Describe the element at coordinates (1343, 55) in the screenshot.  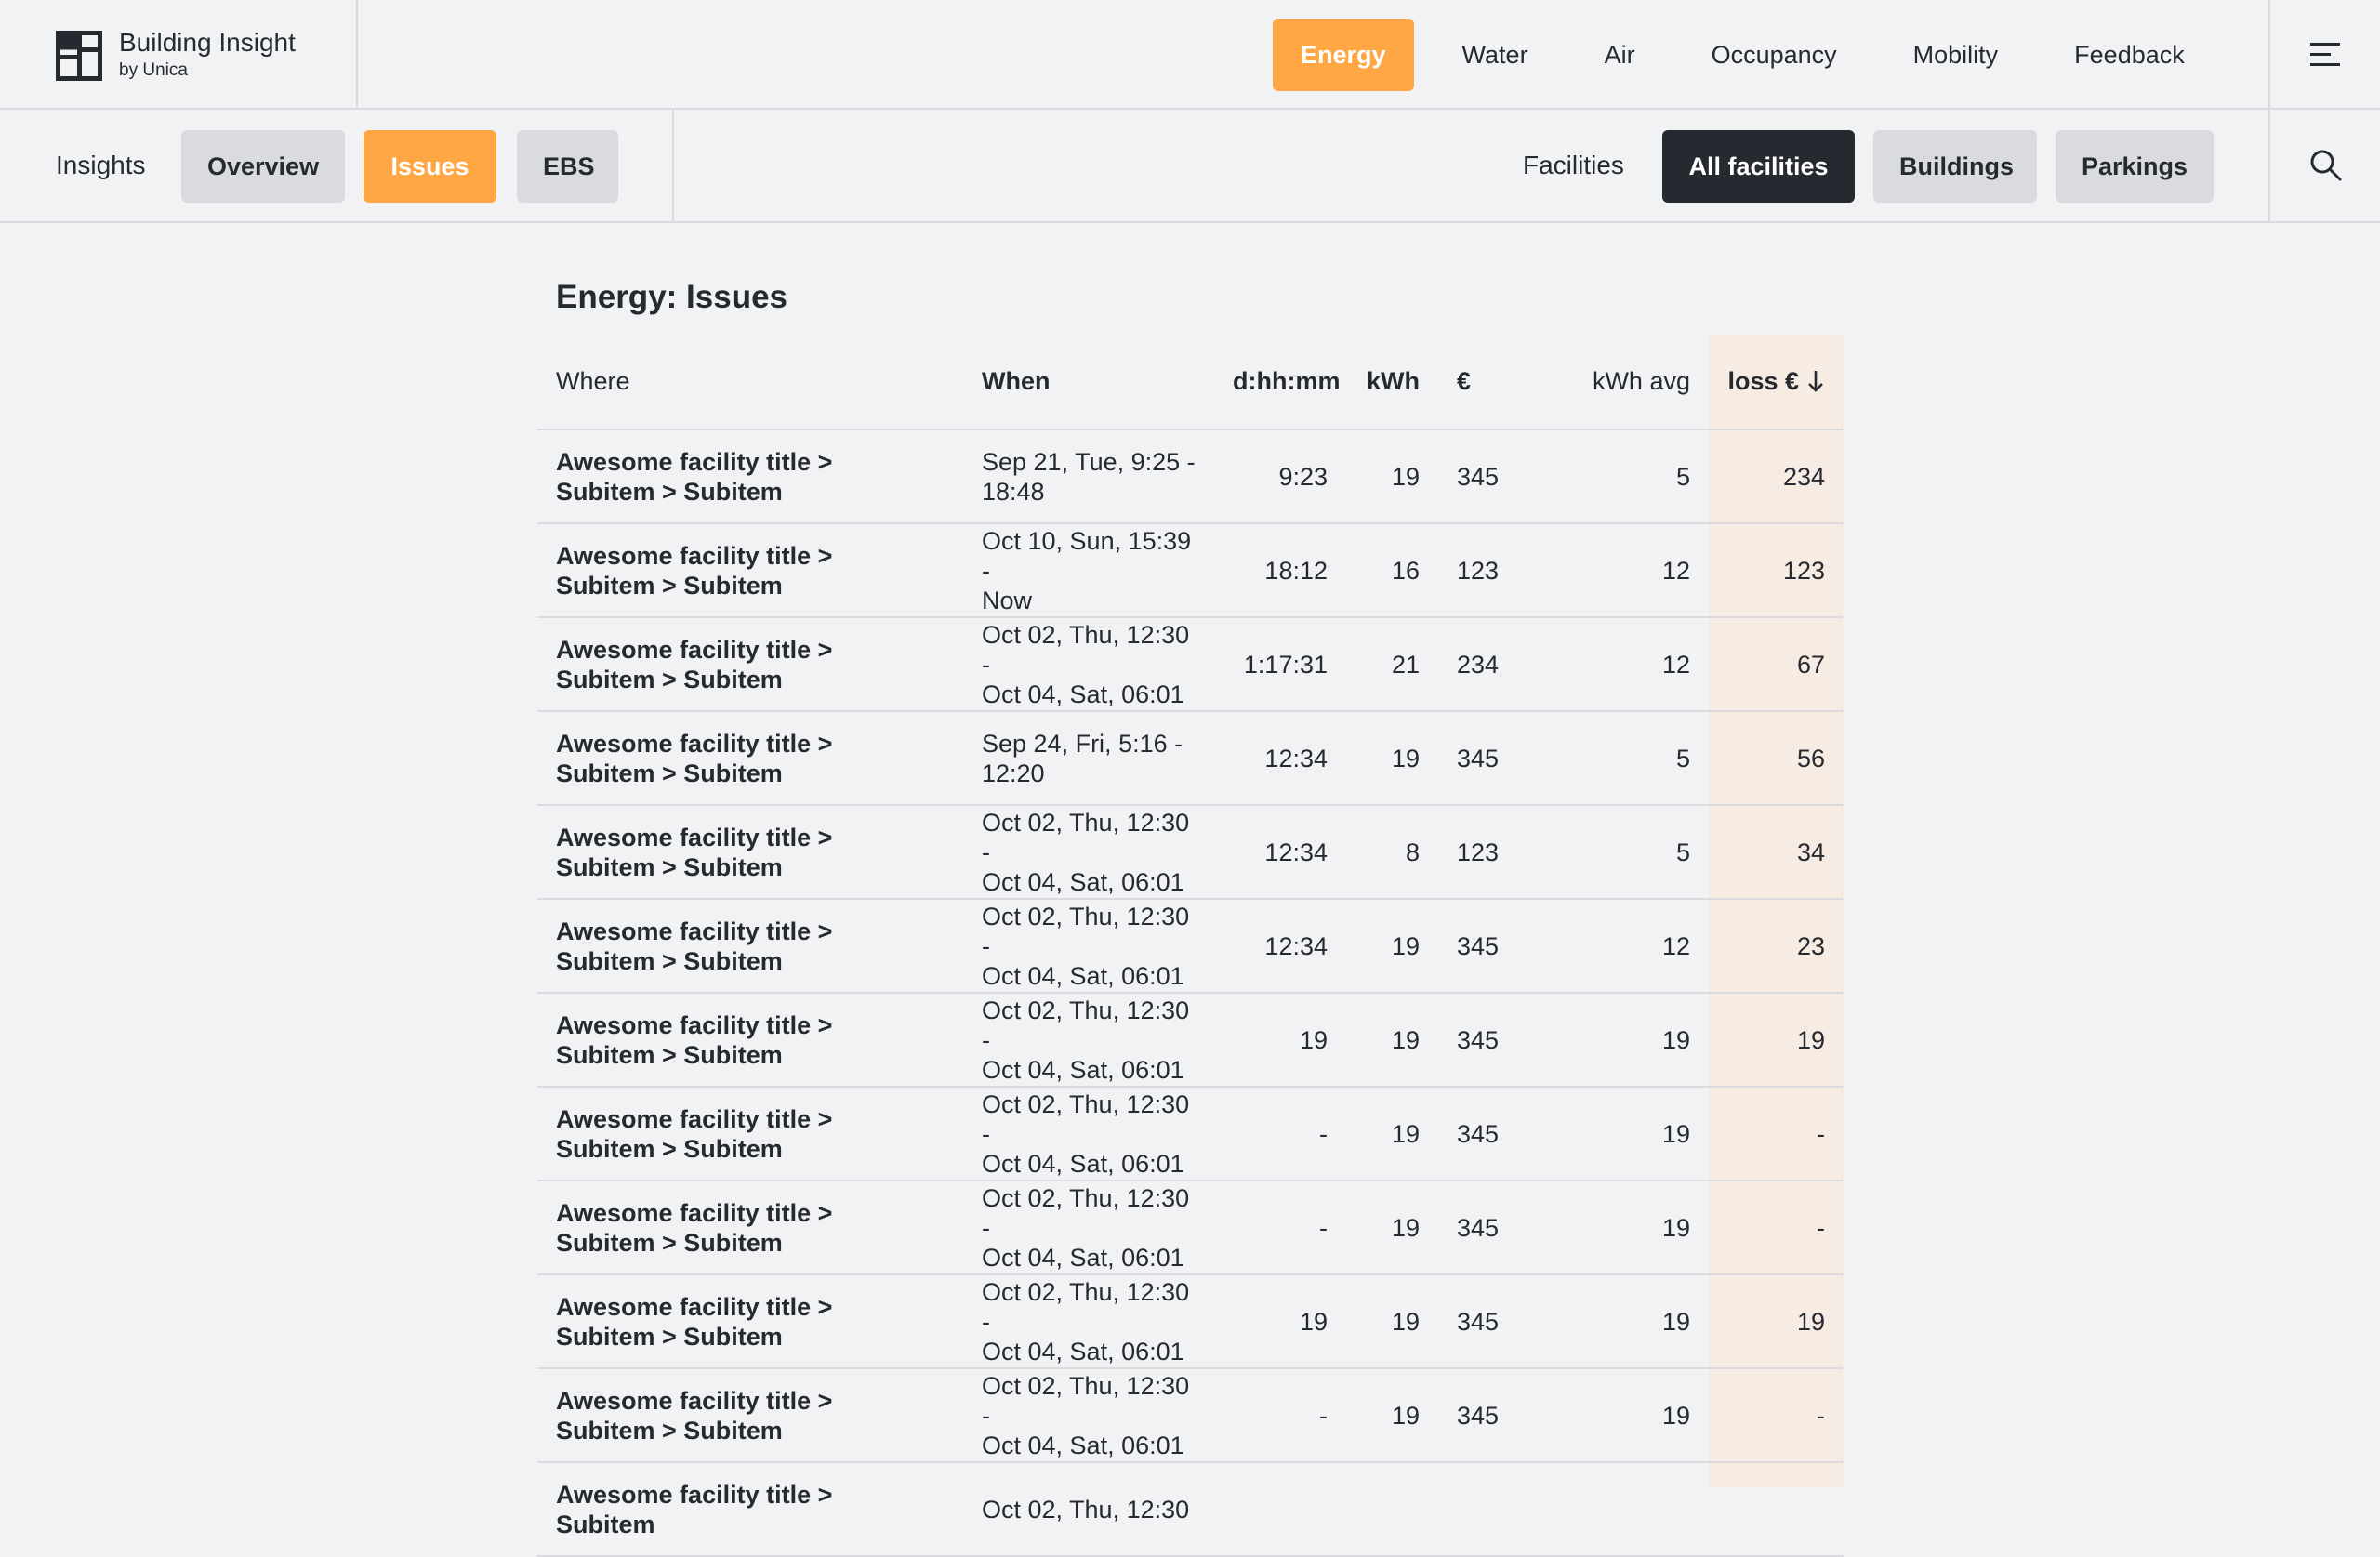
I see `nav-energy: Energy` at that location.